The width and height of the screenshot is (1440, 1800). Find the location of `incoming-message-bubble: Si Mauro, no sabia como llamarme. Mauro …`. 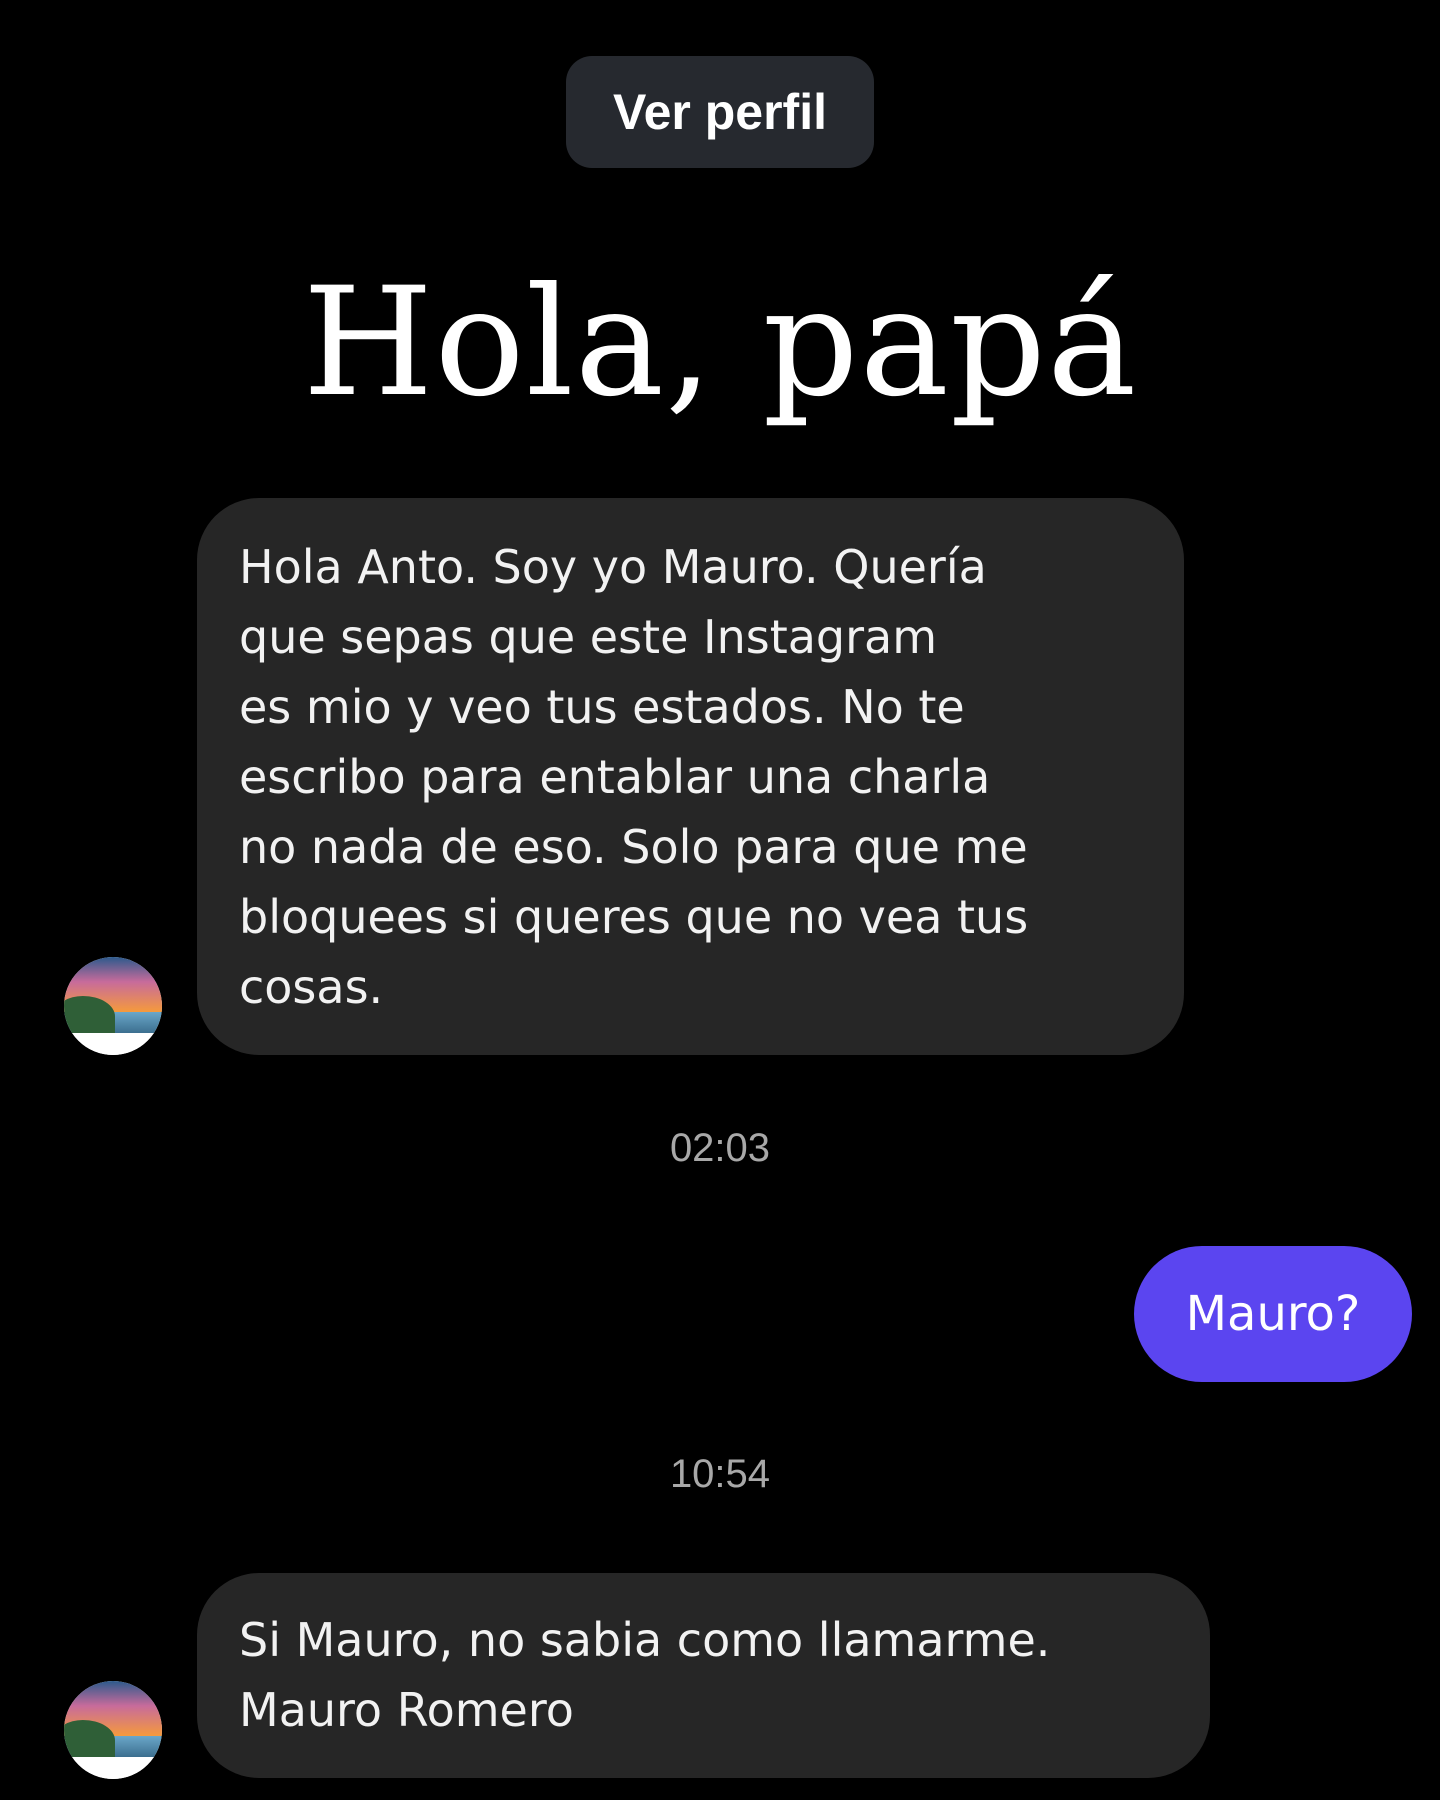

incoming-message-bubble: Si Mauro, no sabia como llamarme. Mauro … is located at coordinates (703, 1675).